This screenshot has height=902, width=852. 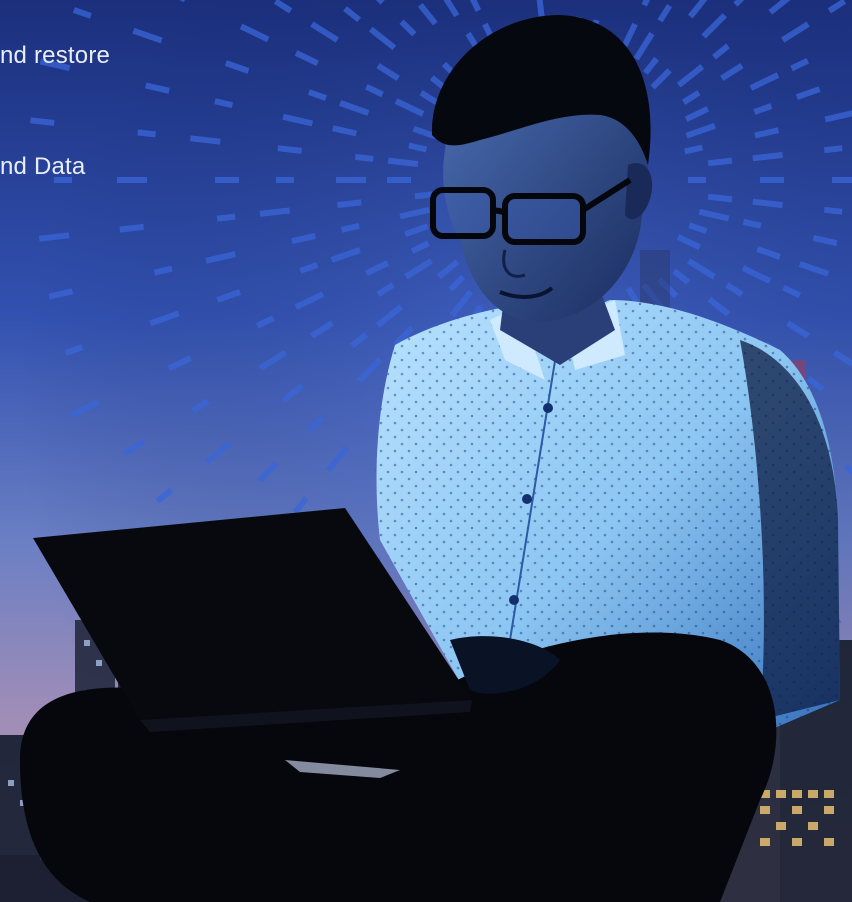 What do you see at coordinates (43, 166) in the screenshot?
I see `hero-text-line: nd Data` at bounding box center [43, 166].